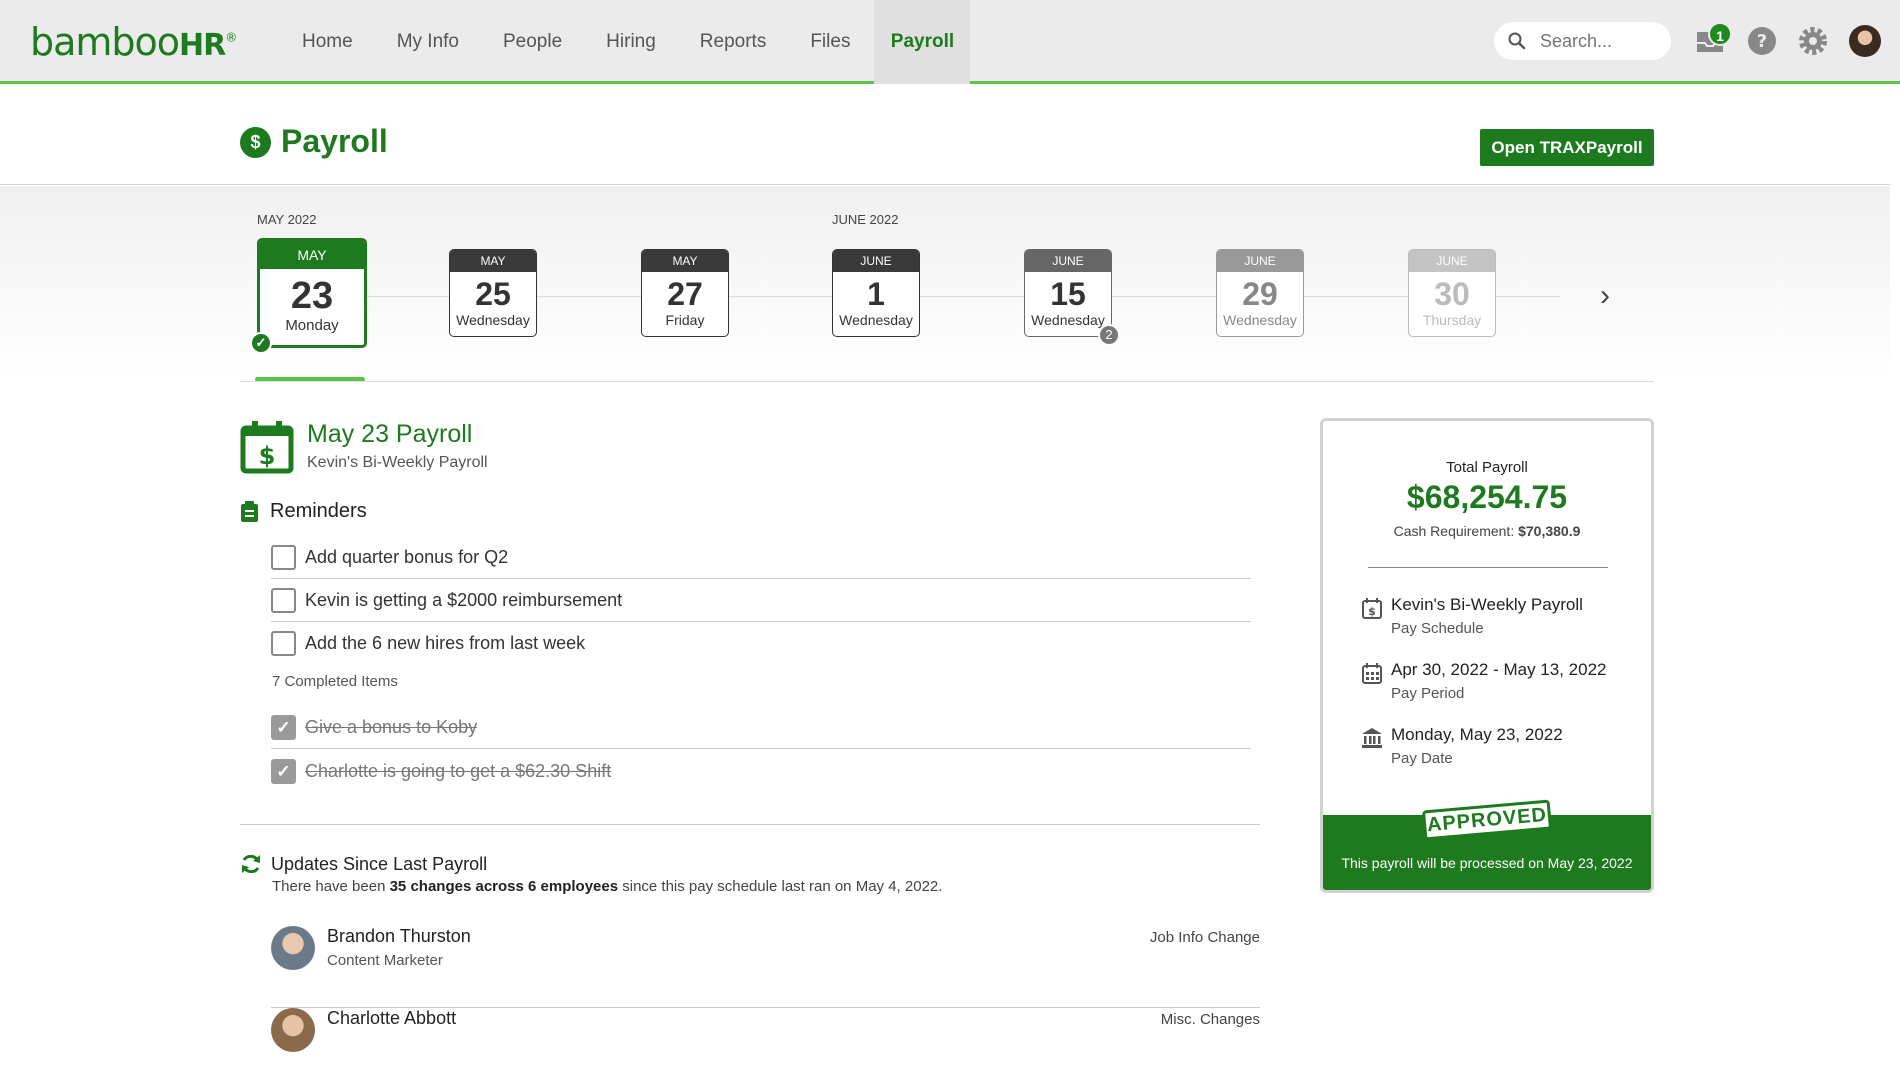  I want to click on reminder-text: Kevin is getting a $2000 reimbursement, so click(464, 600).